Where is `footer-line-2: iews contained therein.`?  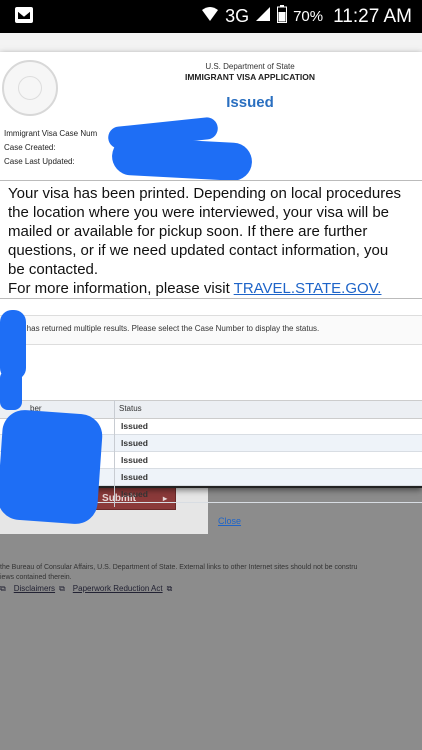
footer-line-2: iews contained therein. is located at coordinates (36, 577).